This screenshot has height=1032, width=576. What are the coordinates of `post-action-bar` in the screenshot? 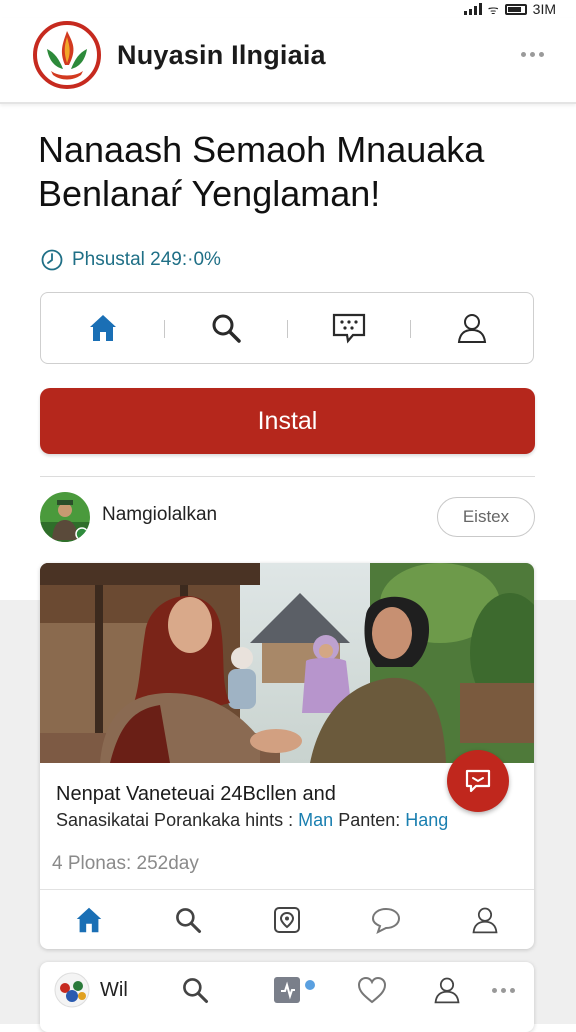 It's located at (287, 919).